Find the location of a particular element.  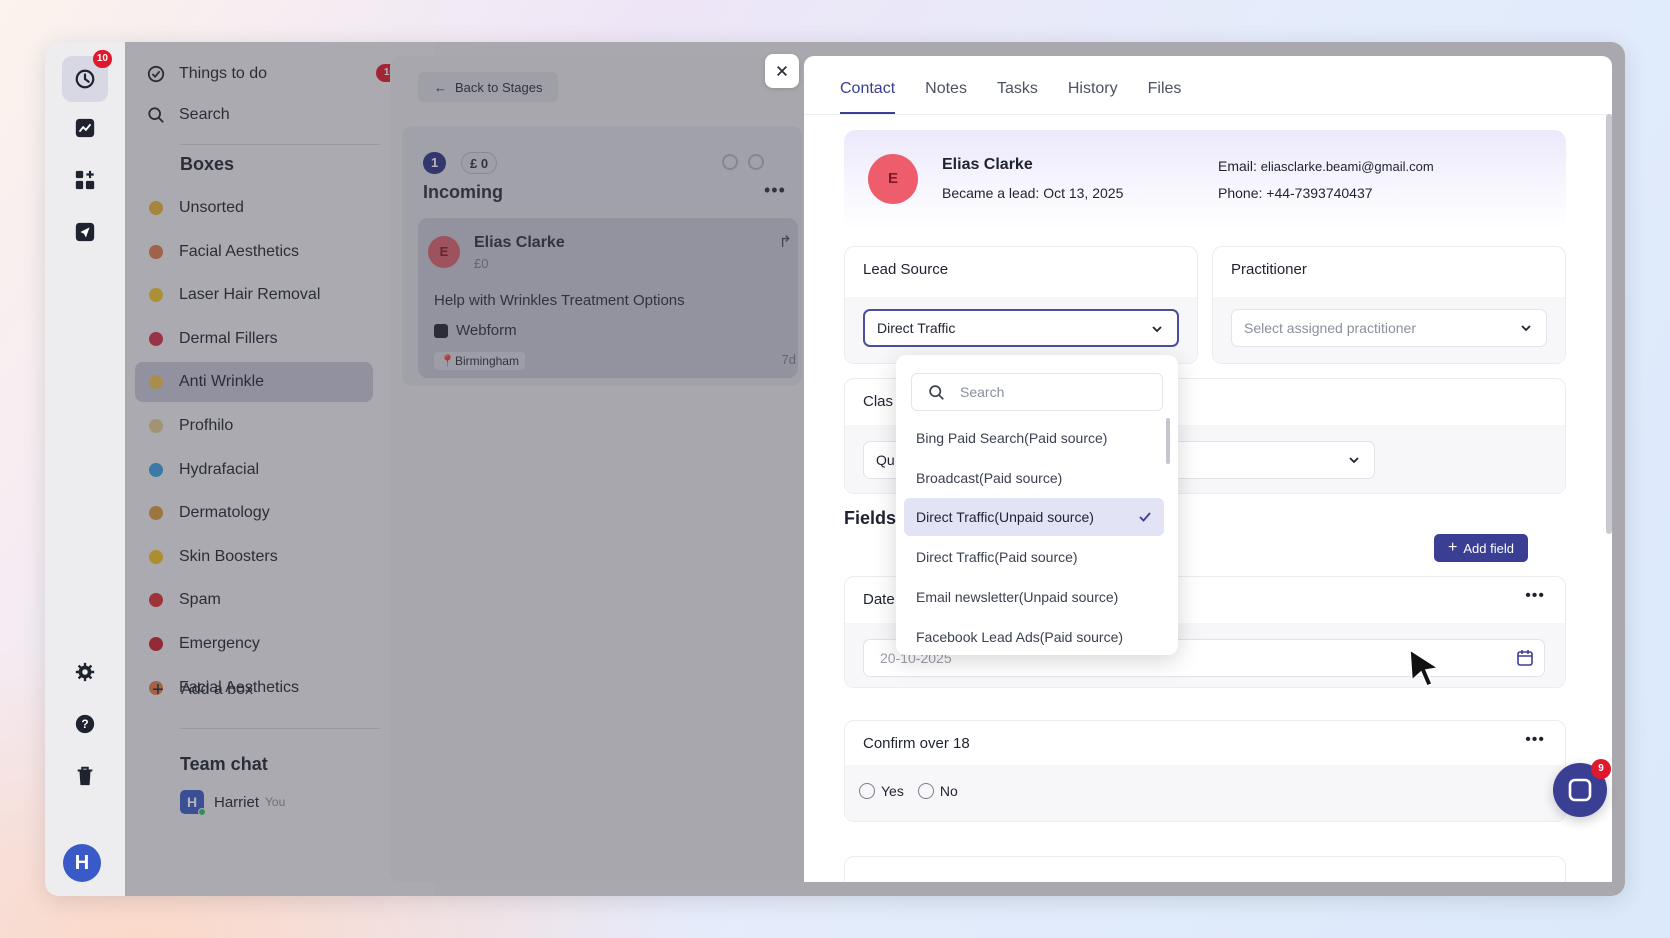

dropdown-option: Bing Paid Search(Paid source) is located at coordinates (1034, 438).